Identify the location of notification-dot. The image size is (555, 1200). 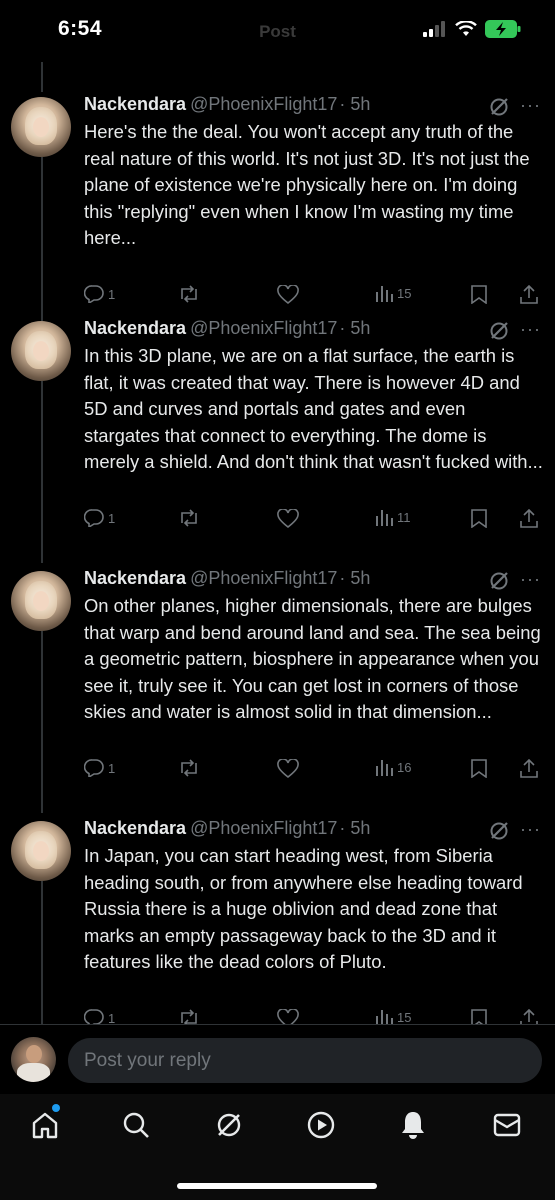
(56, 1108).